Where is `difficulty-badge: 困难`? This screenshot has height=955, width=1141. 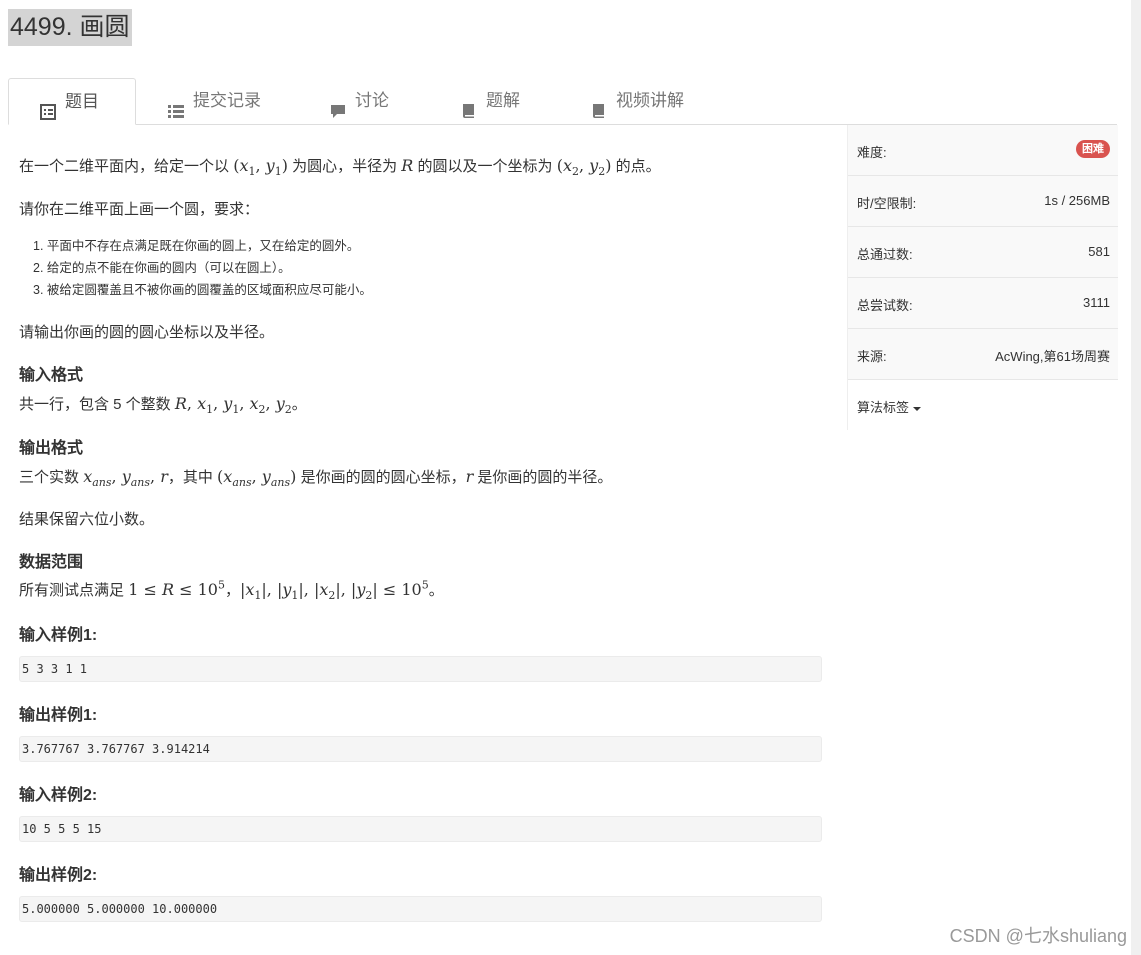 difficulty-badge: 困难 is located at coordinates (1093, 149).